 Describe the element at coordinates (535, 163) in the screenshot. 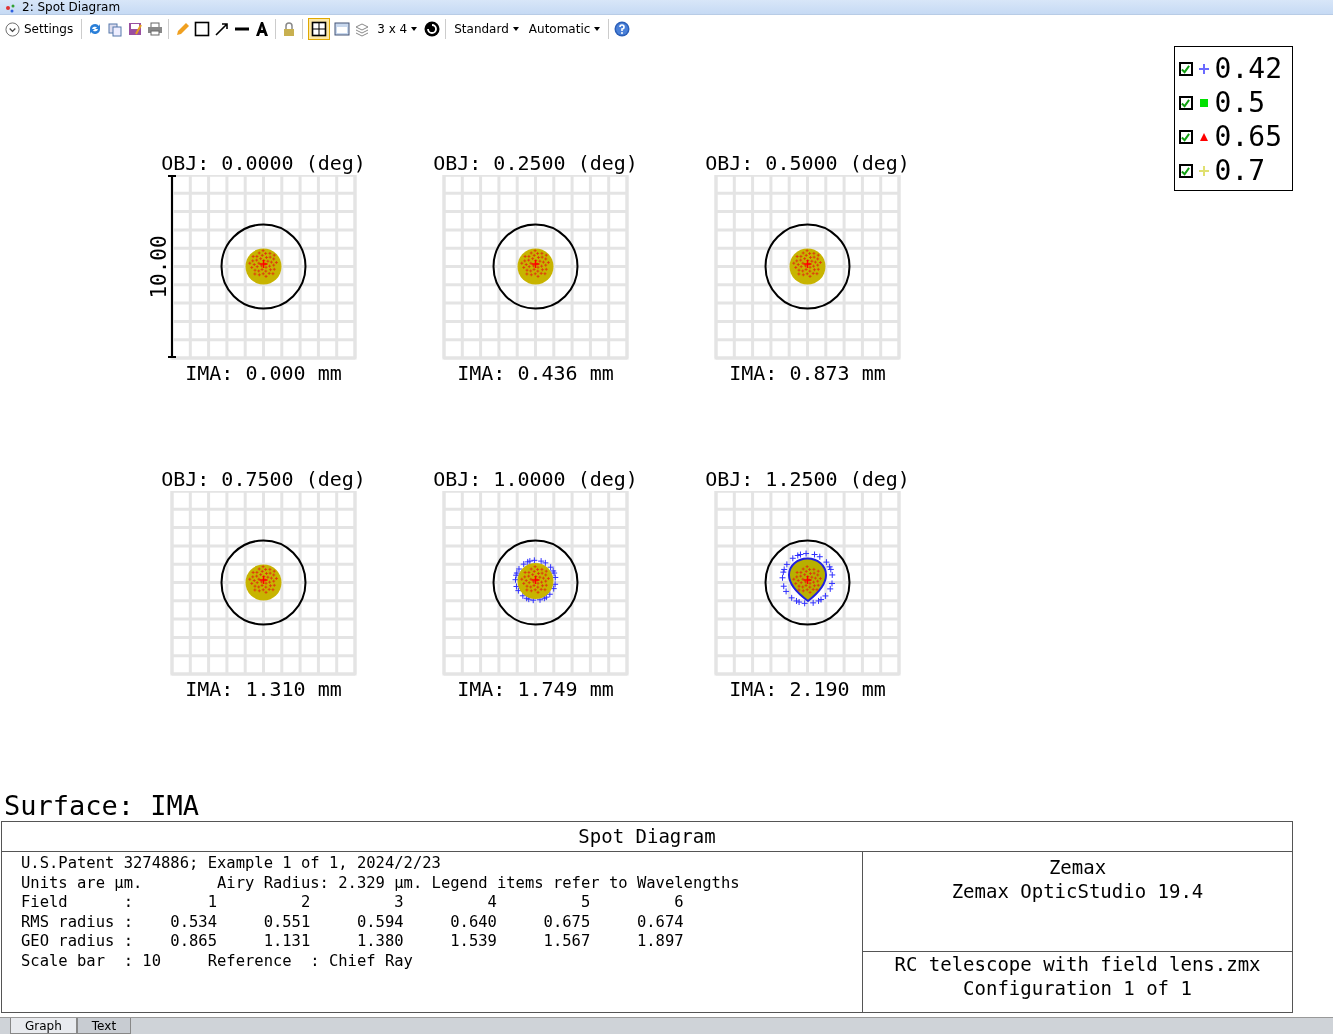

I see `field-label: OBJ: 0.2500 (deg)` at that location.